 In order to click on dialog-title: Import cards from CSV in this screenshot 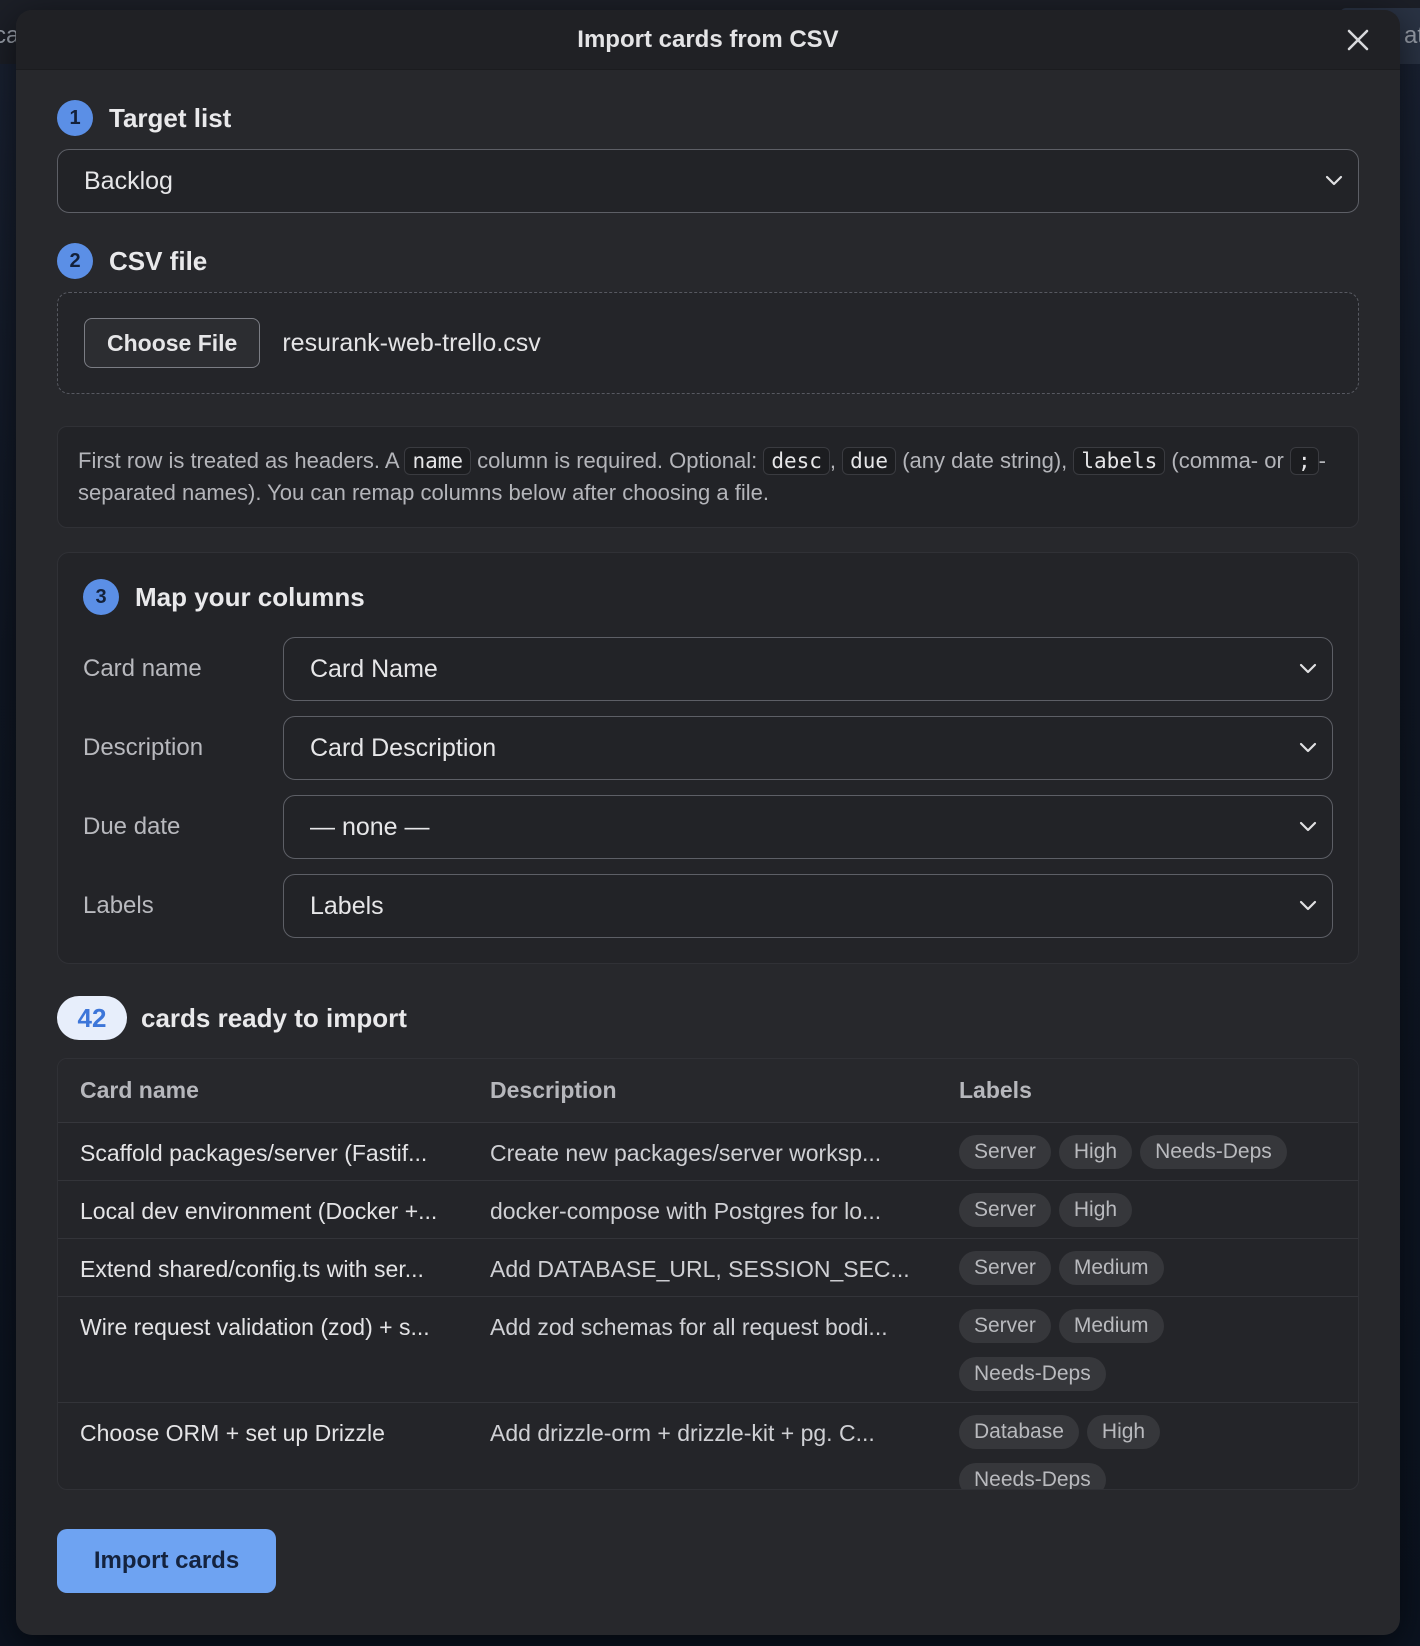, I will do `click(708, 39)`.